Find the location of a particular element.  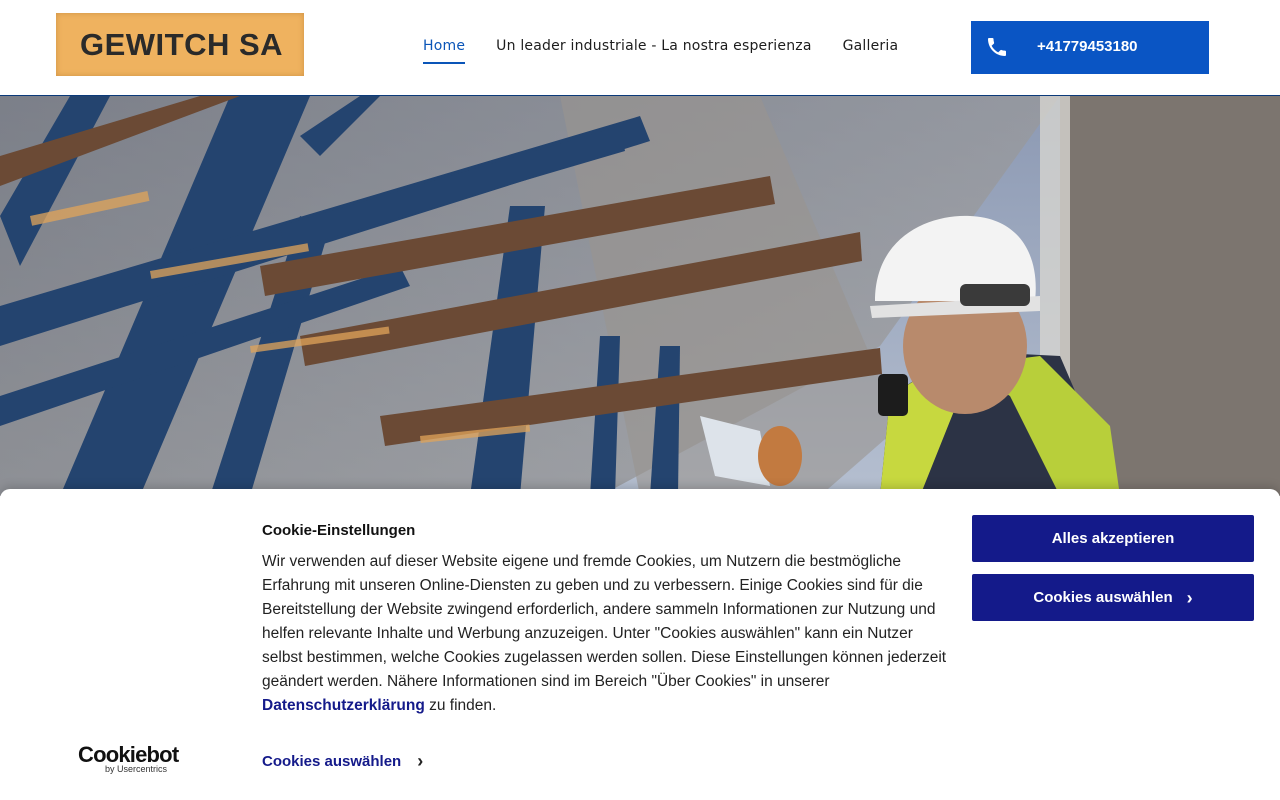

privacy-policy-link: Datenschutzerklärung is located at coordinates (343, 705).